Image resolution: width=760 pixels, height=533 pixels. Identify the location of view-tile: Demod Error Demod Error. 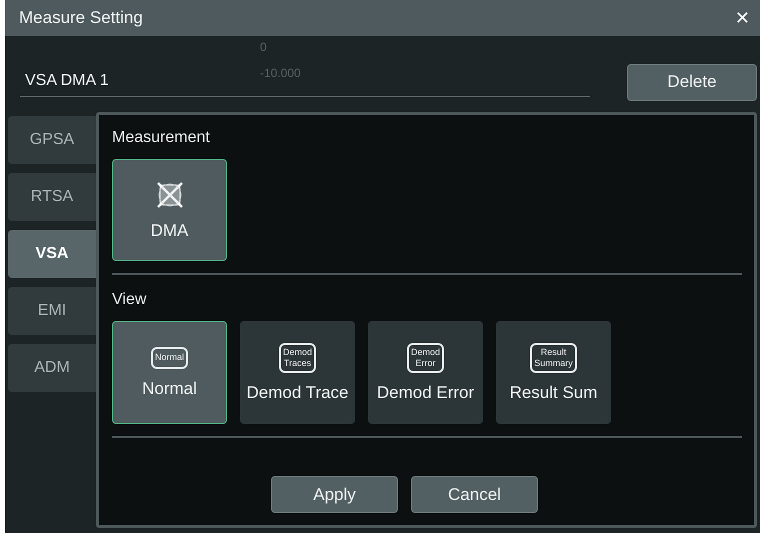
(425, 372).